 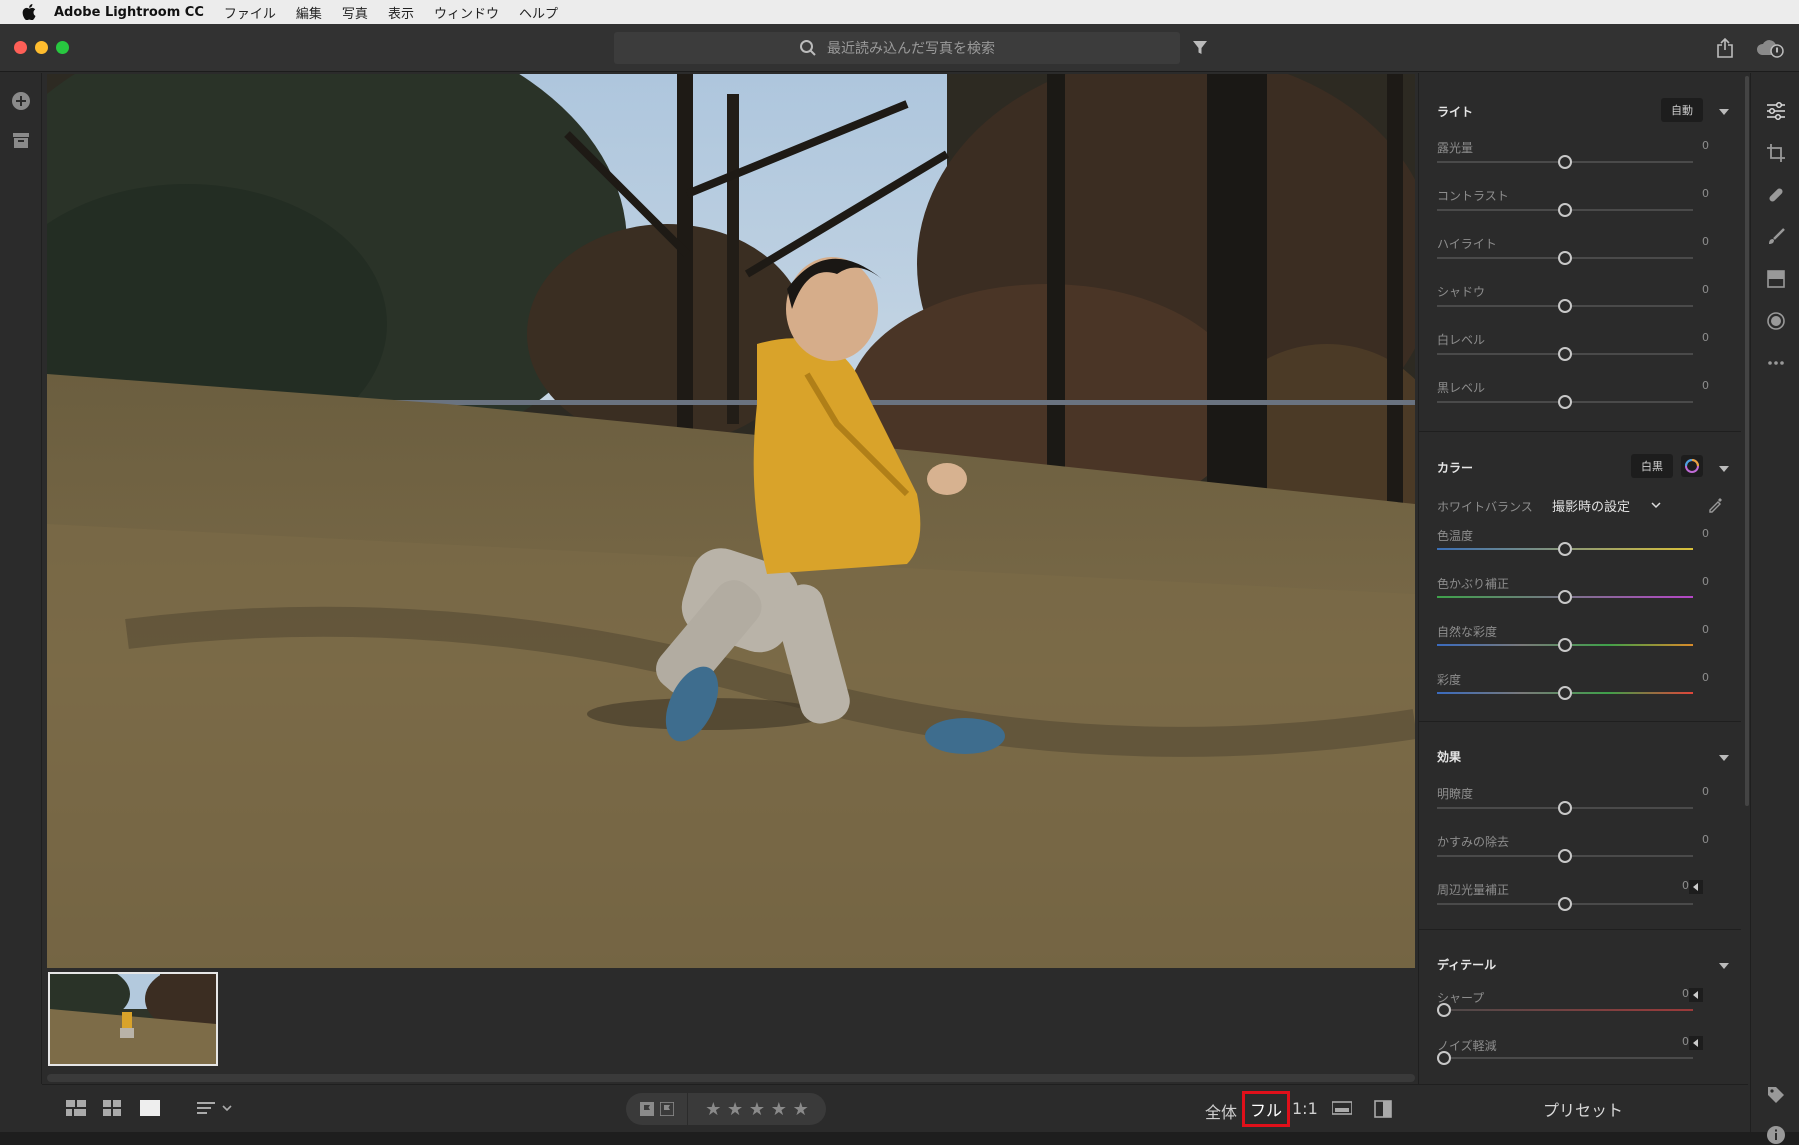 I want to click on cloud-sync-icon, so click(x=1770, y=48).